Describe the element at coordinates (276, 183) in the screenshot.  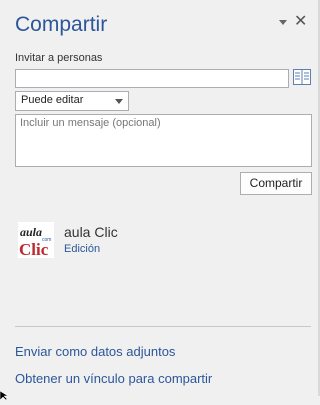
I see `share-button: Compartir` at that location.